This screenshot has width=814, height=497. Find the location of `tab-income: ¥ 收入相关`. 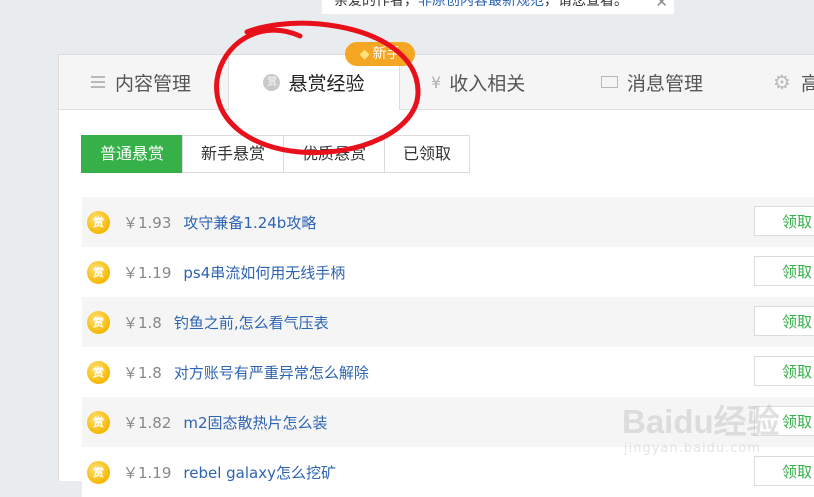

tab-income: ¥ 收入相关 is located at coordinates (478, 82).